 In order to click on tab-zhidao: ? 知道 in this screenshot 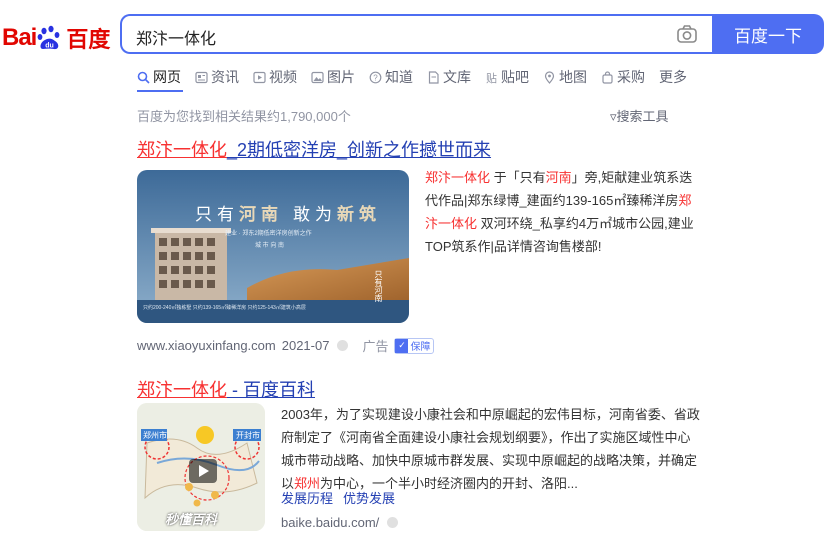, I will do `click(391, 77)`.